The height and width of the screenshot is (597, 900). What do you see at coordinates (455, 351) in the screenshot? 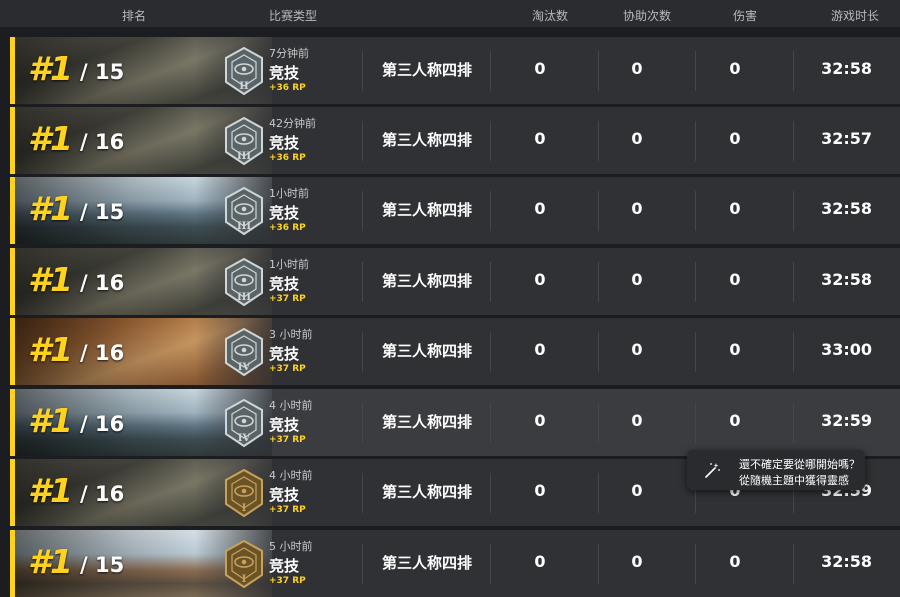
I see `match-row: #1 / 16 IV 3 小时前 竞技 +37 RP 第三人称四排 0 0 0 33:00` at bounding box center [455, 351].